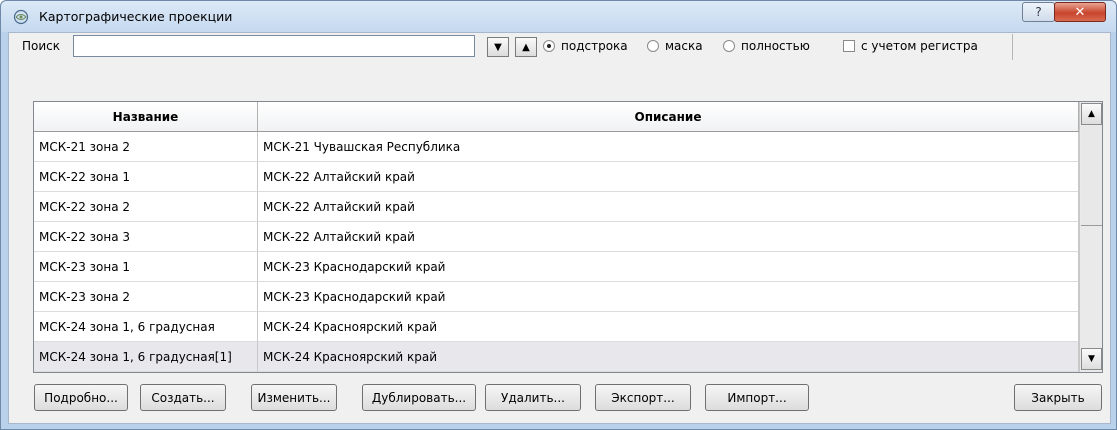  I want to click on close-button: Закрыть, so click(1058, 397).